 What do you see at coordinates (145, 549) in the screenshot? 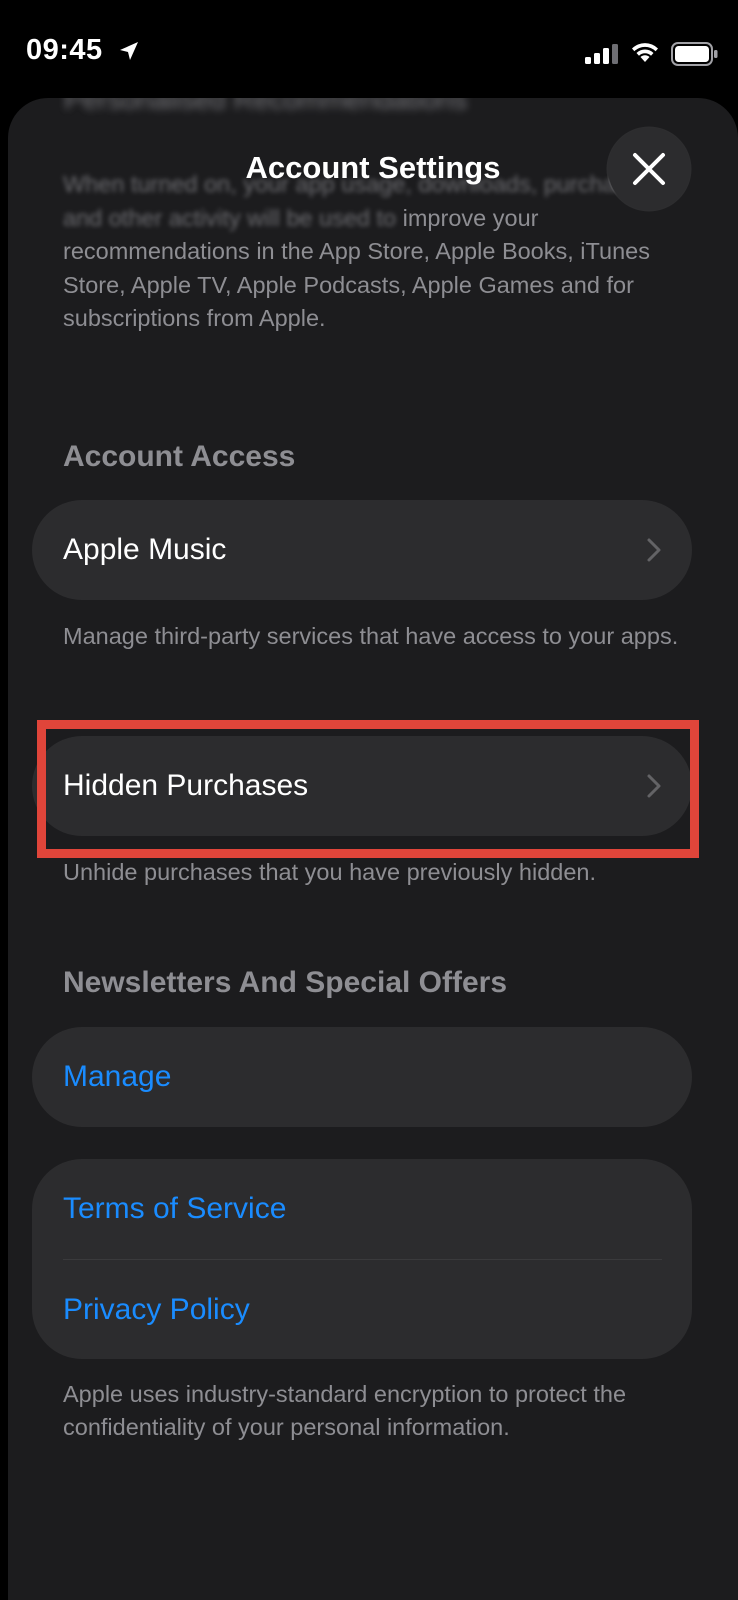
I see `apple-music-label: Apple Music` at bounding box center [145, 549].